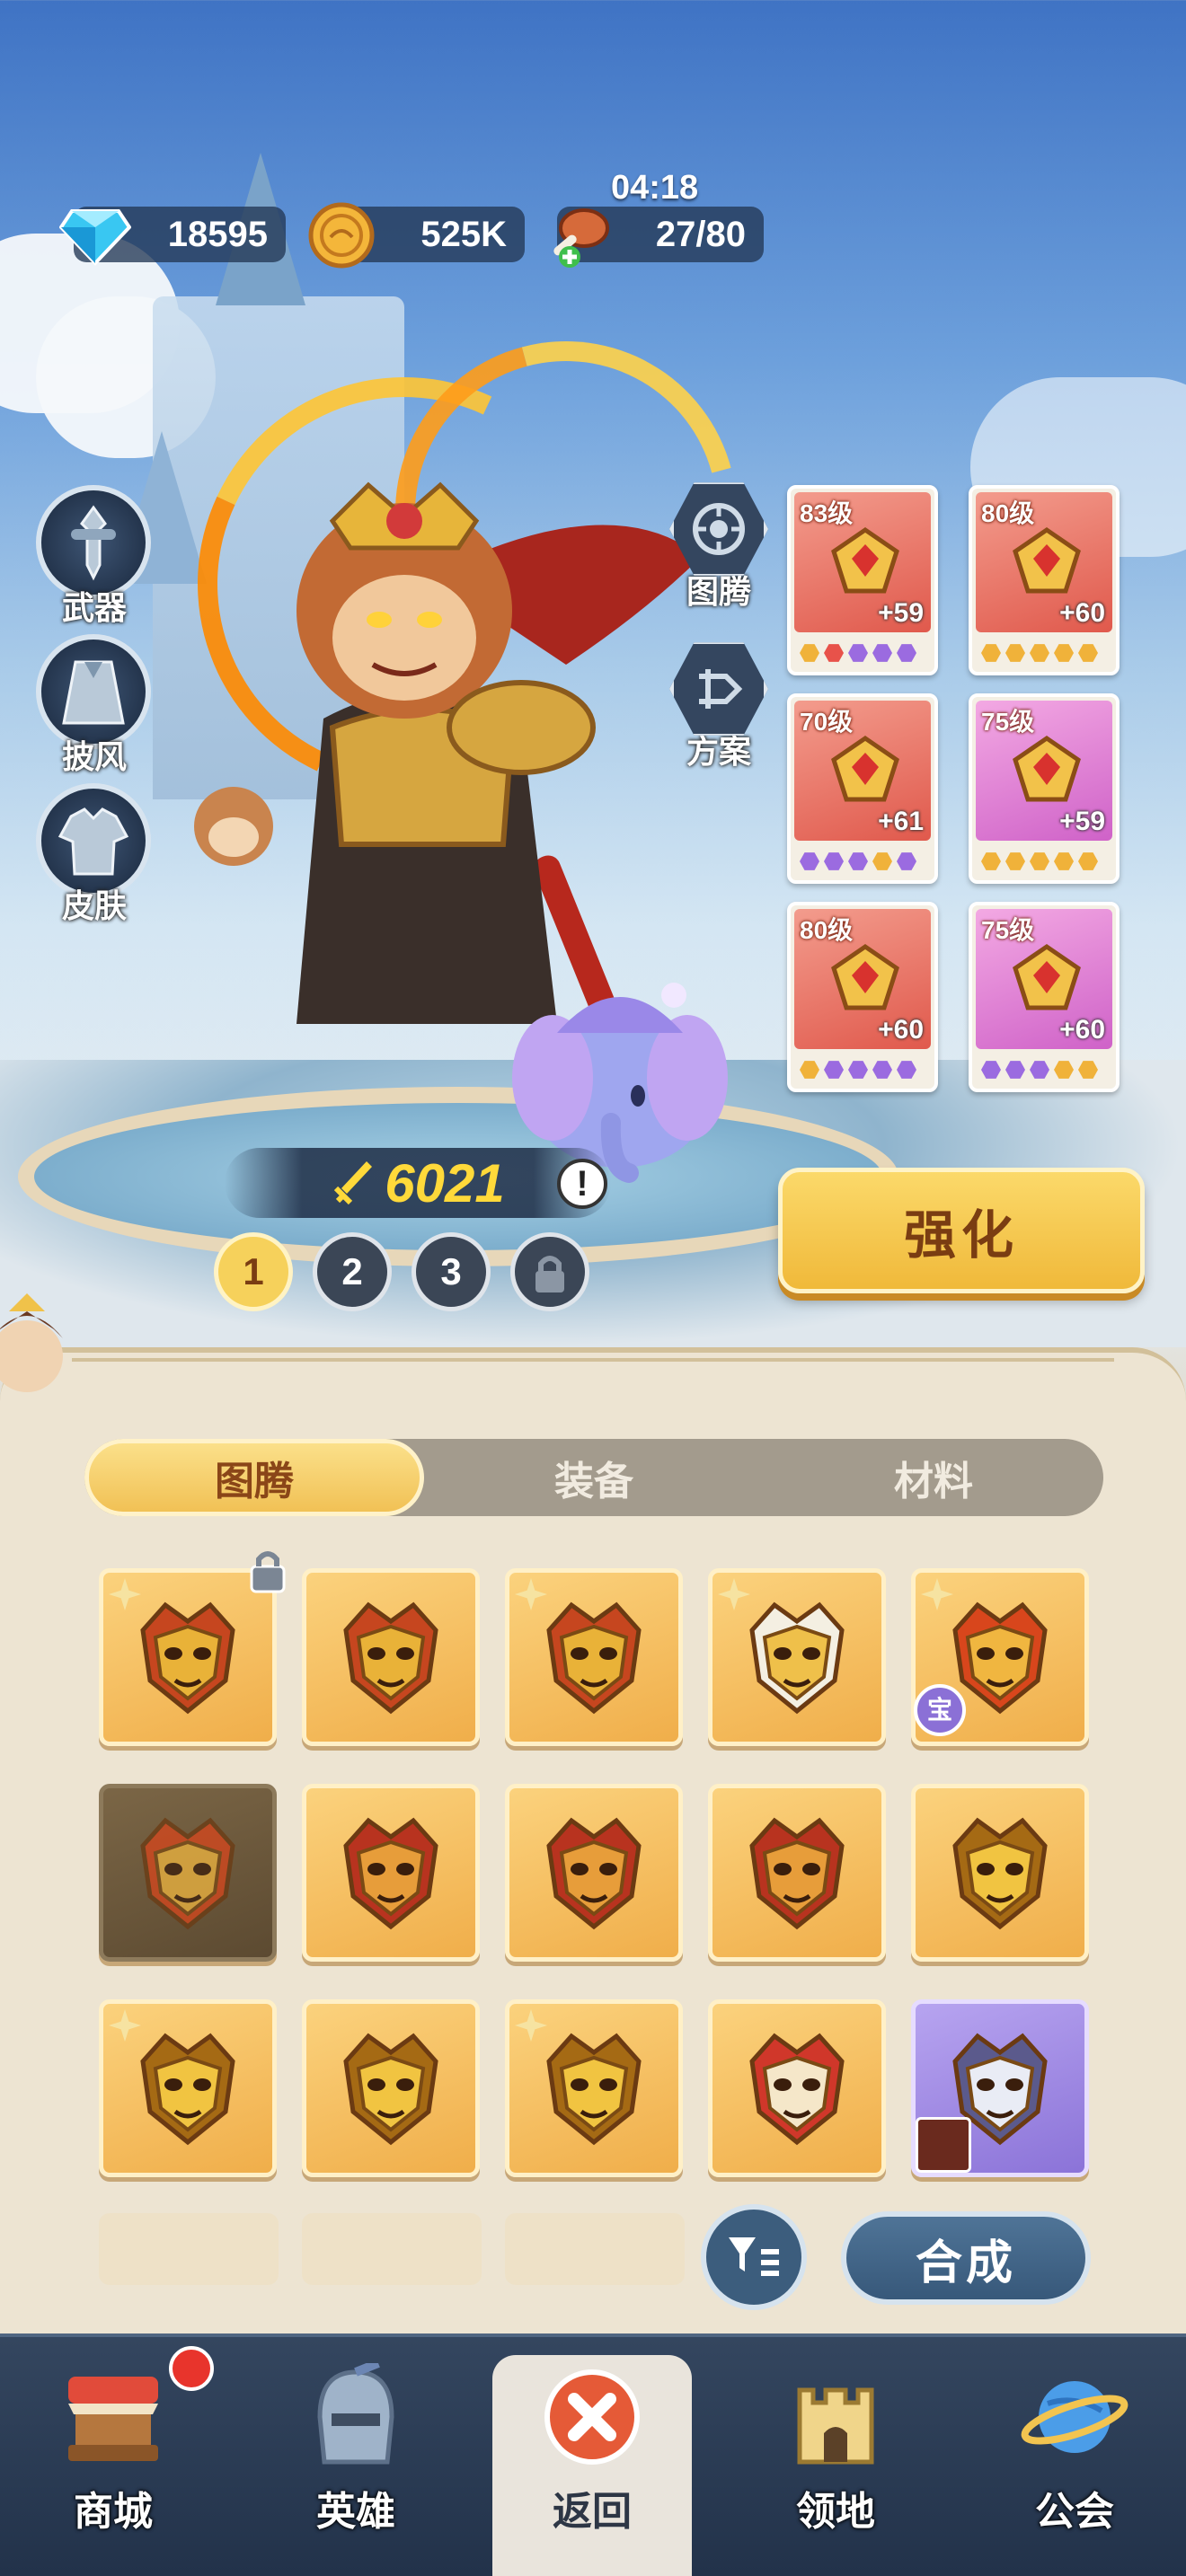 Image resolution: width=1186 pixels, height=2576 pixels. What do you see at coordinates (355, 2512) in the screenshot?
I see `nav-heroes-label: 英雄` at bounding box center [355, 2512].